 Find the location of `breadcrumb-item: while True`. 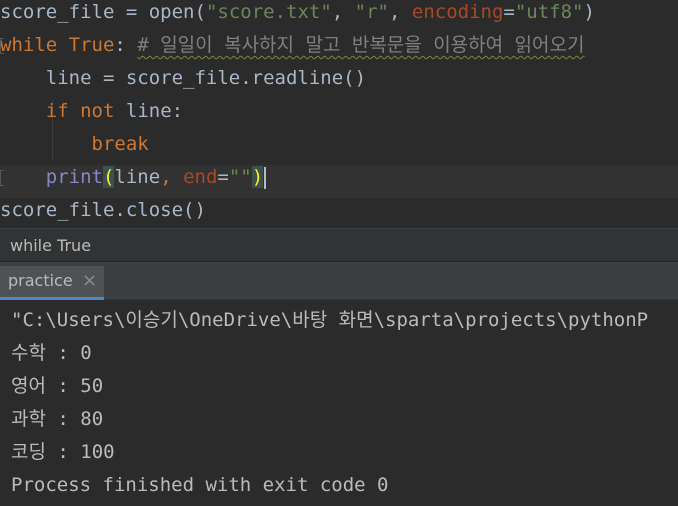

breadcrumb-item: while True is located at coordinates (50, 246).